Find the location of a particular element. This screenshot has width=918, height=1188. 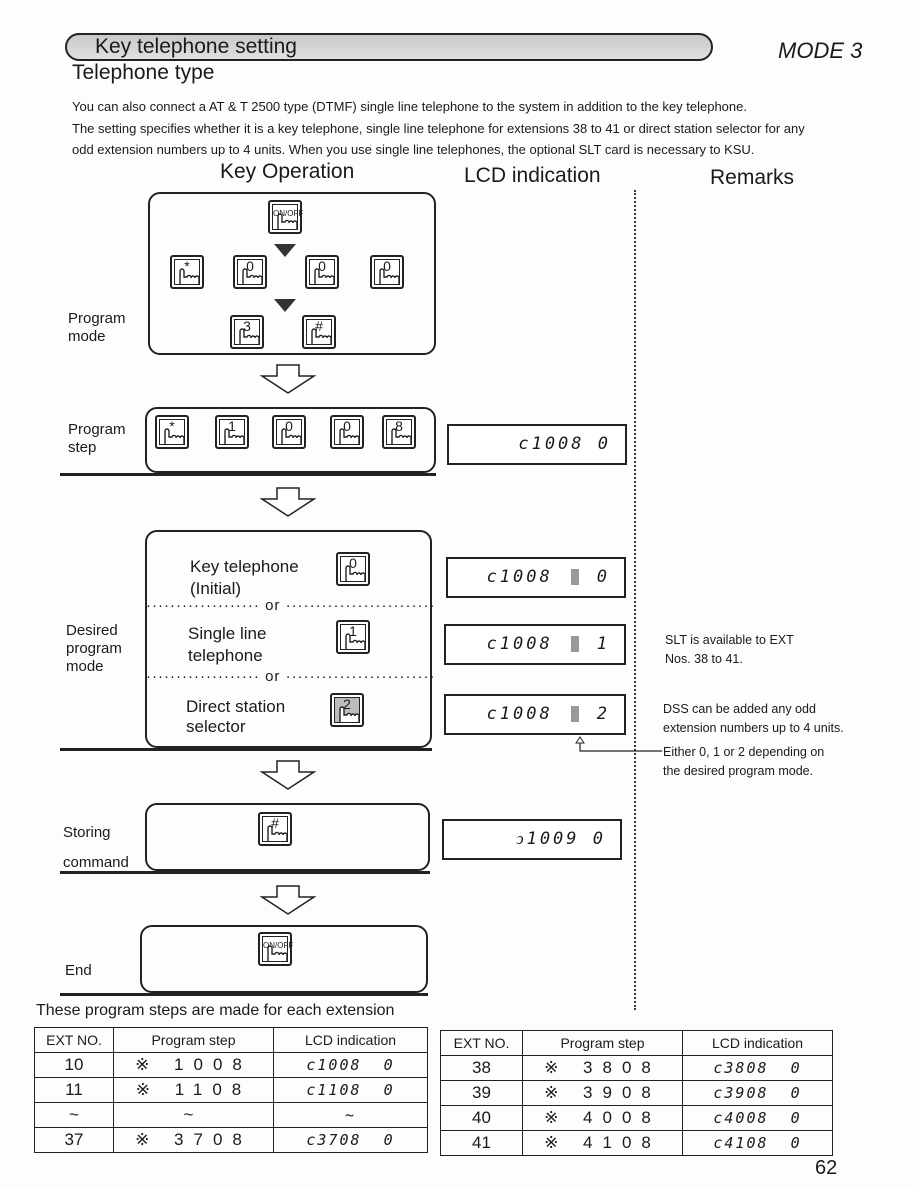

lcd-storing: ↄ1009 0 is located at coordinates (532, 839).